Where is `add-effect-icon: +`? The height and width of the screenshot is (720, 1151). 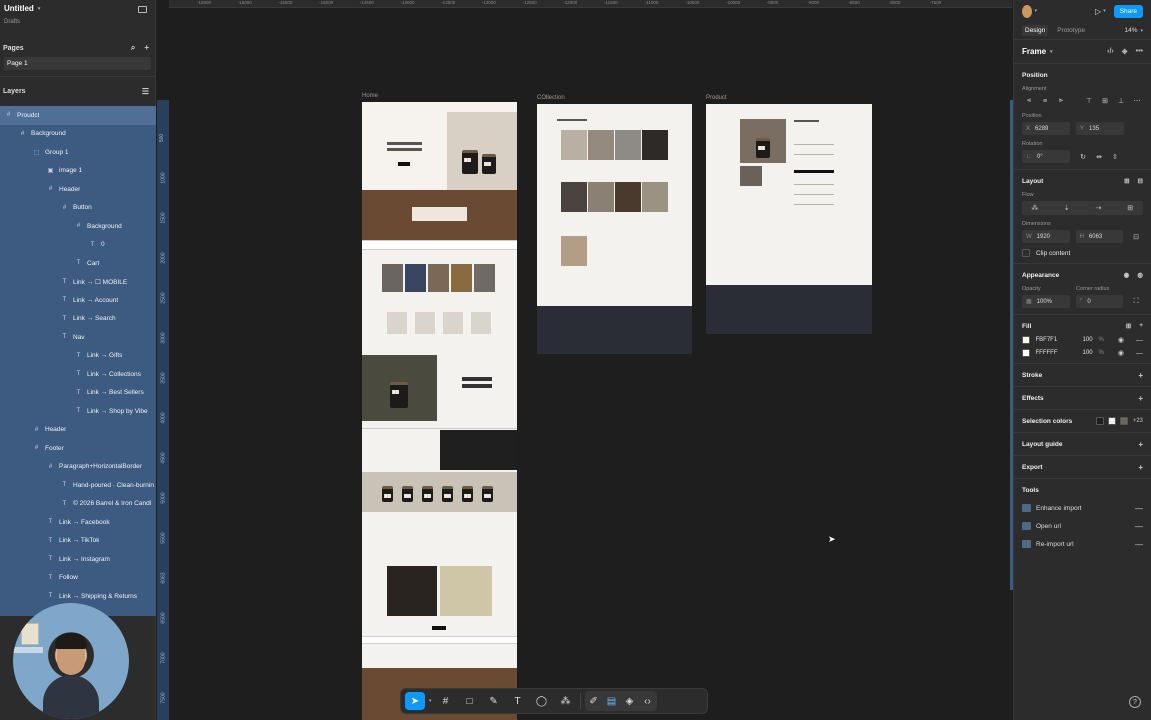
add-effect-icon: + is located at coordinates (1140, 398).